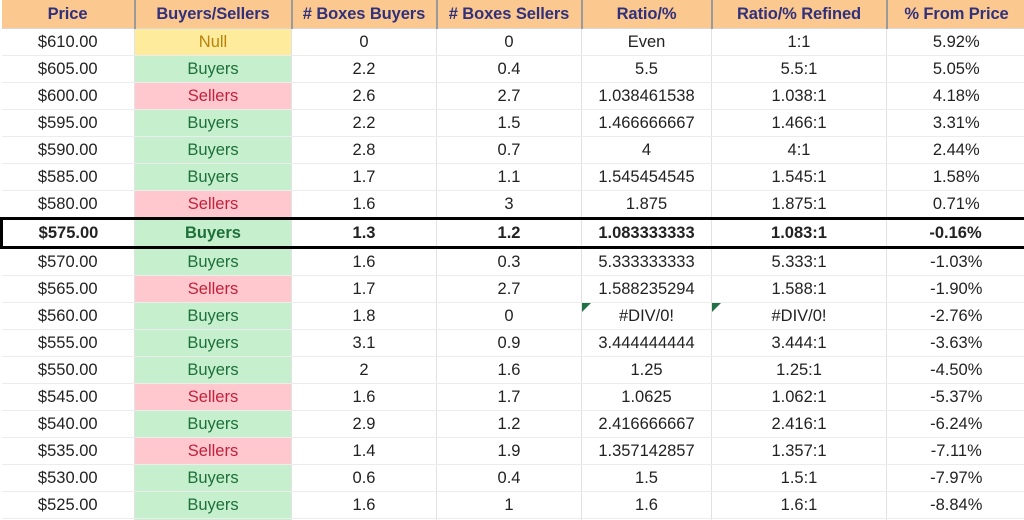 The width and height of the screenshot is (1024, 520). I want to click on column-header-pct-from-price: % From Price, so click(955, 14).